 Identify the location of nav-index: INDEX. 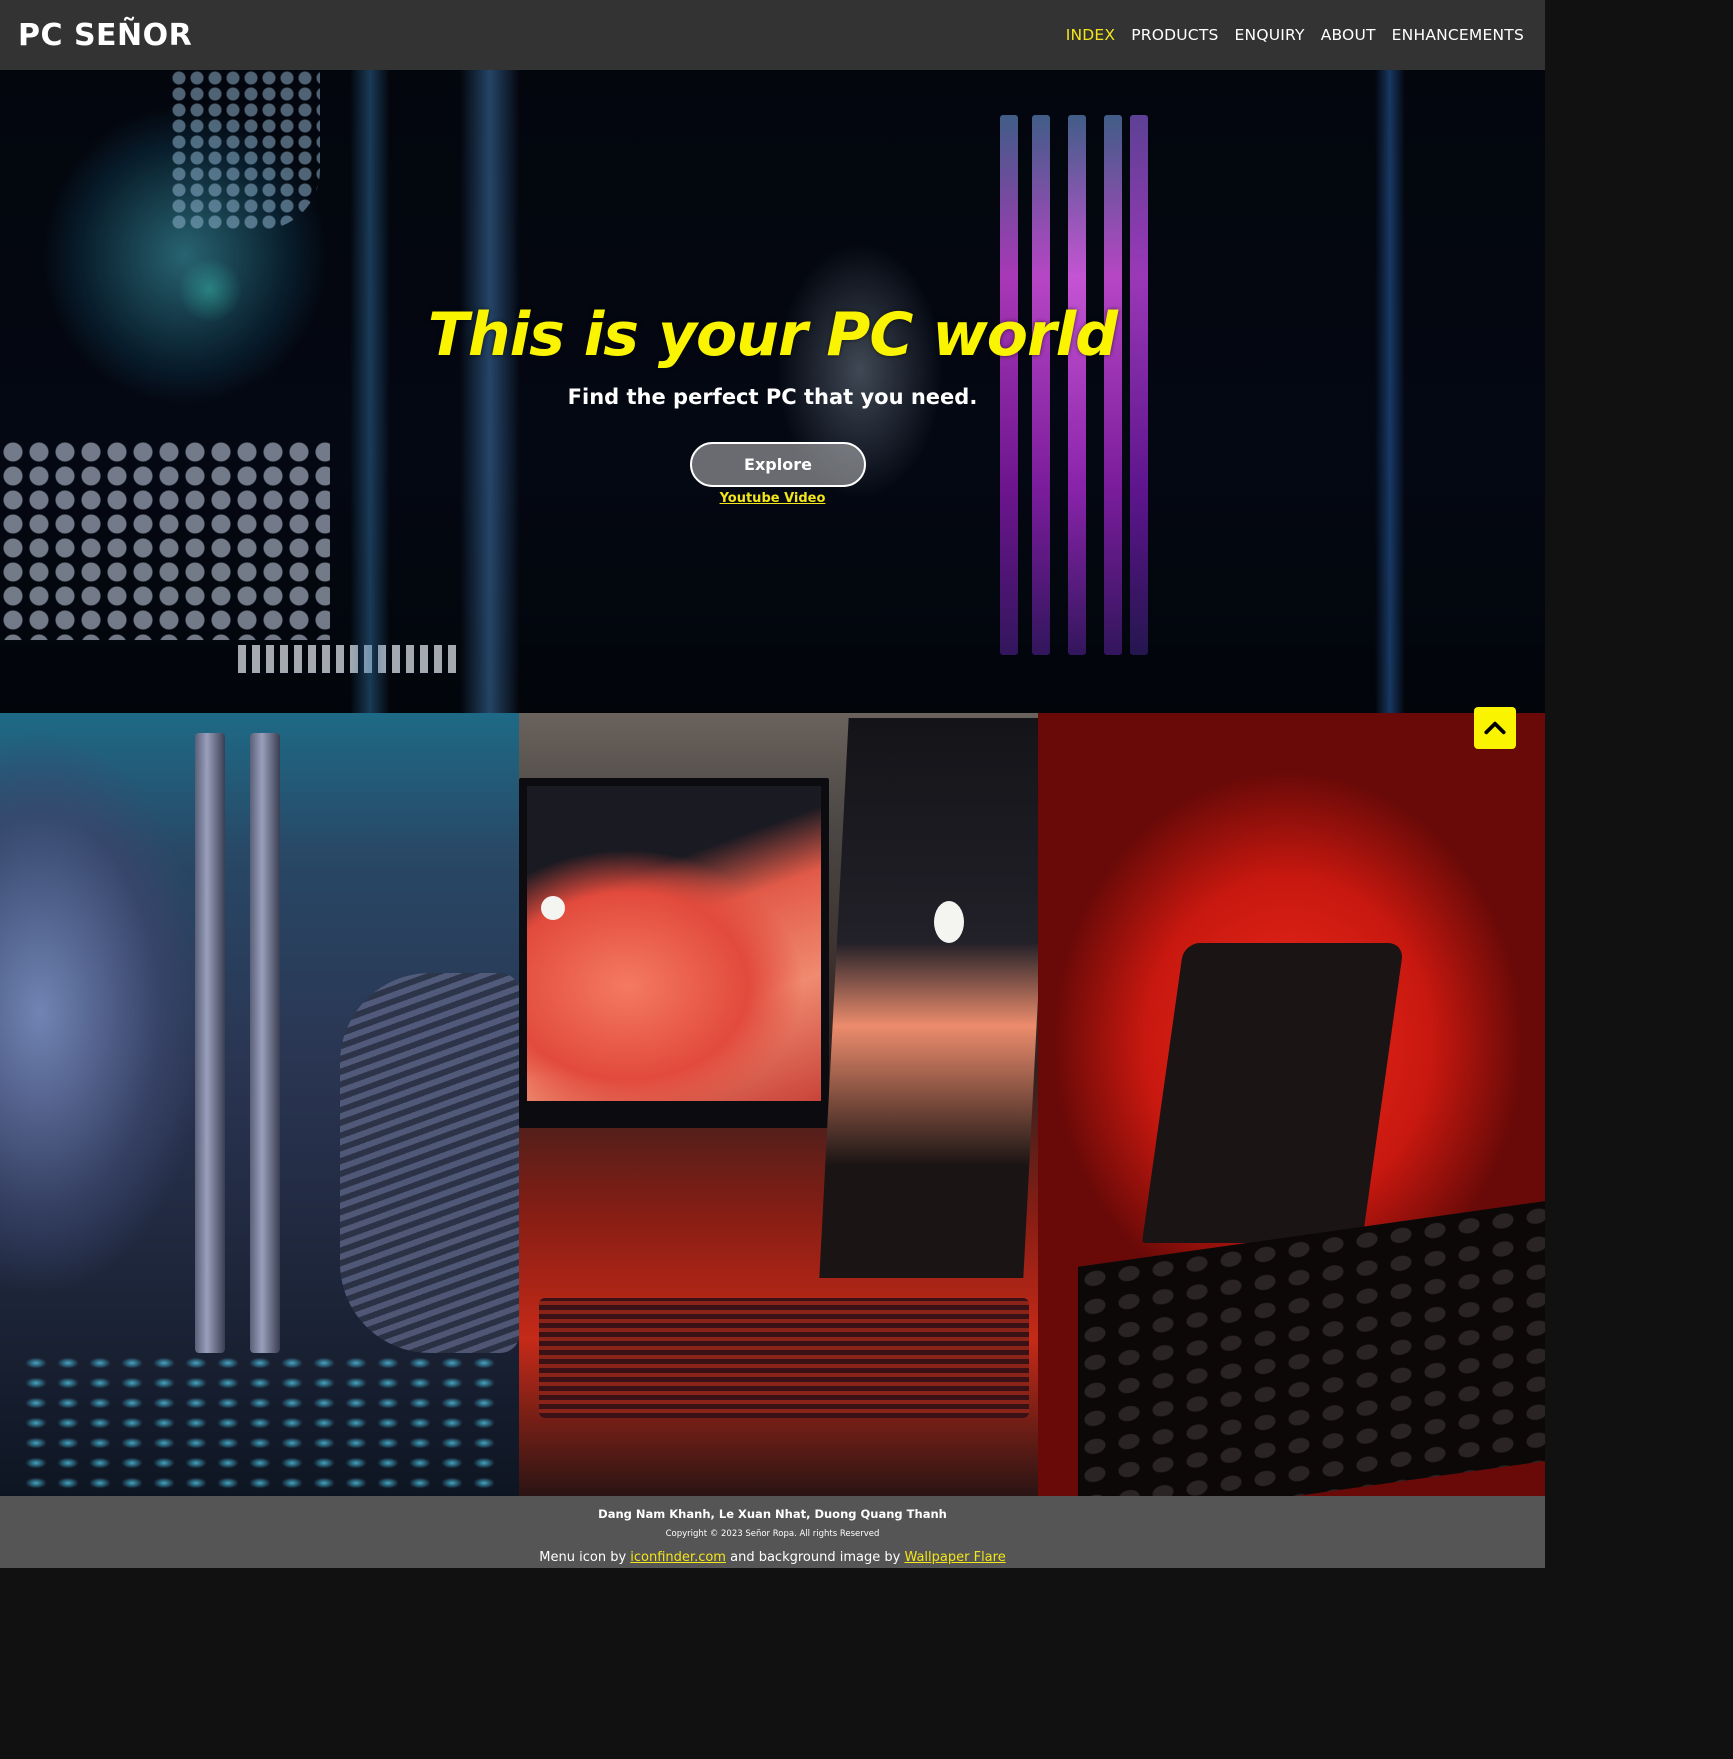
(1091, 35).